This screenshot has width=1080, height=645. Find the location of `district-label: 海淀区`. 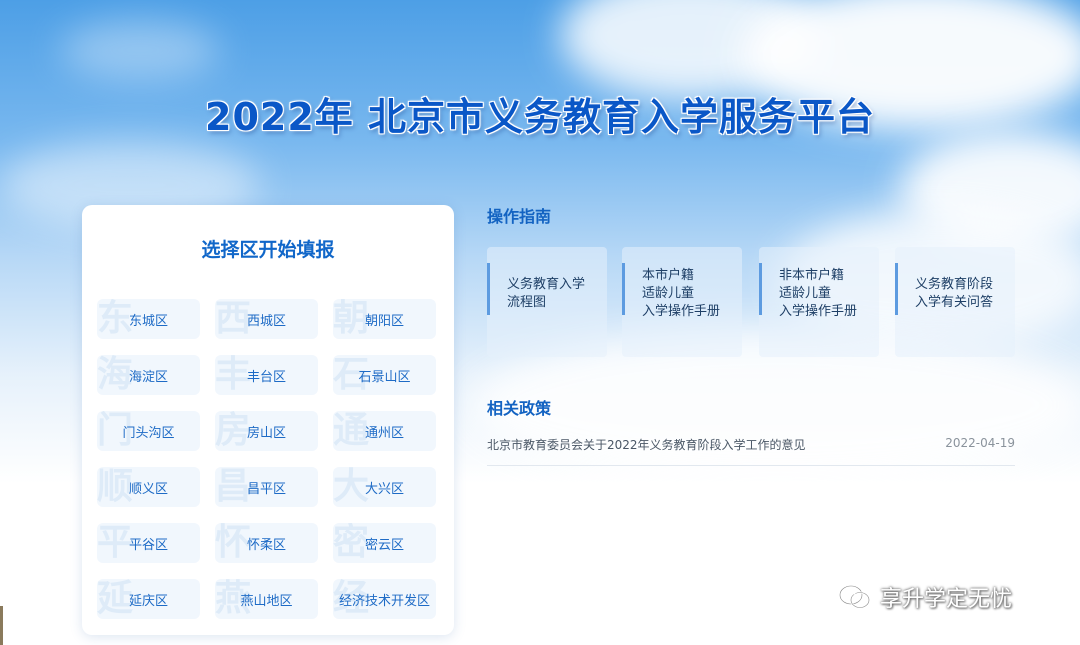

district-label: 海淀区 is located at coordinates (148, 377).